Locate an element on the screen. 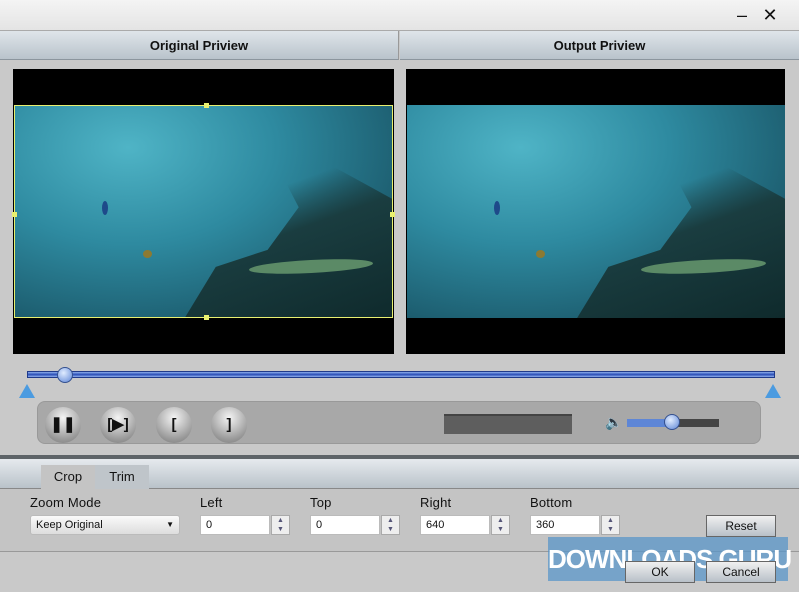  chevron-down-icon: ▼ is located at coordinates (170, 524).